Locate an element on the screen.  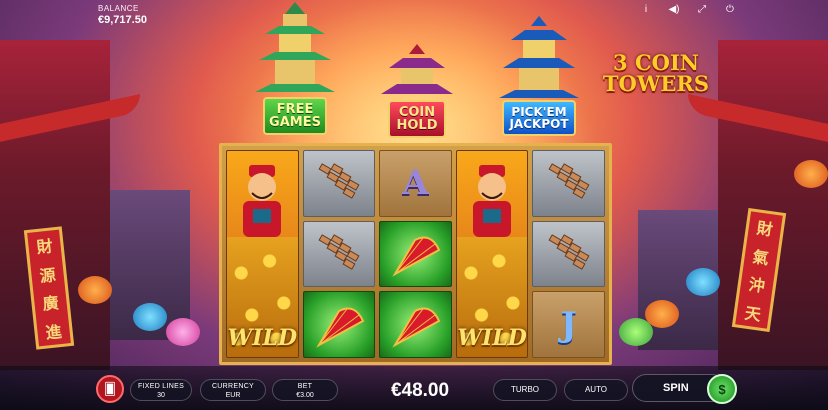
reel-1: WILD is located at coordinates (262, 254).